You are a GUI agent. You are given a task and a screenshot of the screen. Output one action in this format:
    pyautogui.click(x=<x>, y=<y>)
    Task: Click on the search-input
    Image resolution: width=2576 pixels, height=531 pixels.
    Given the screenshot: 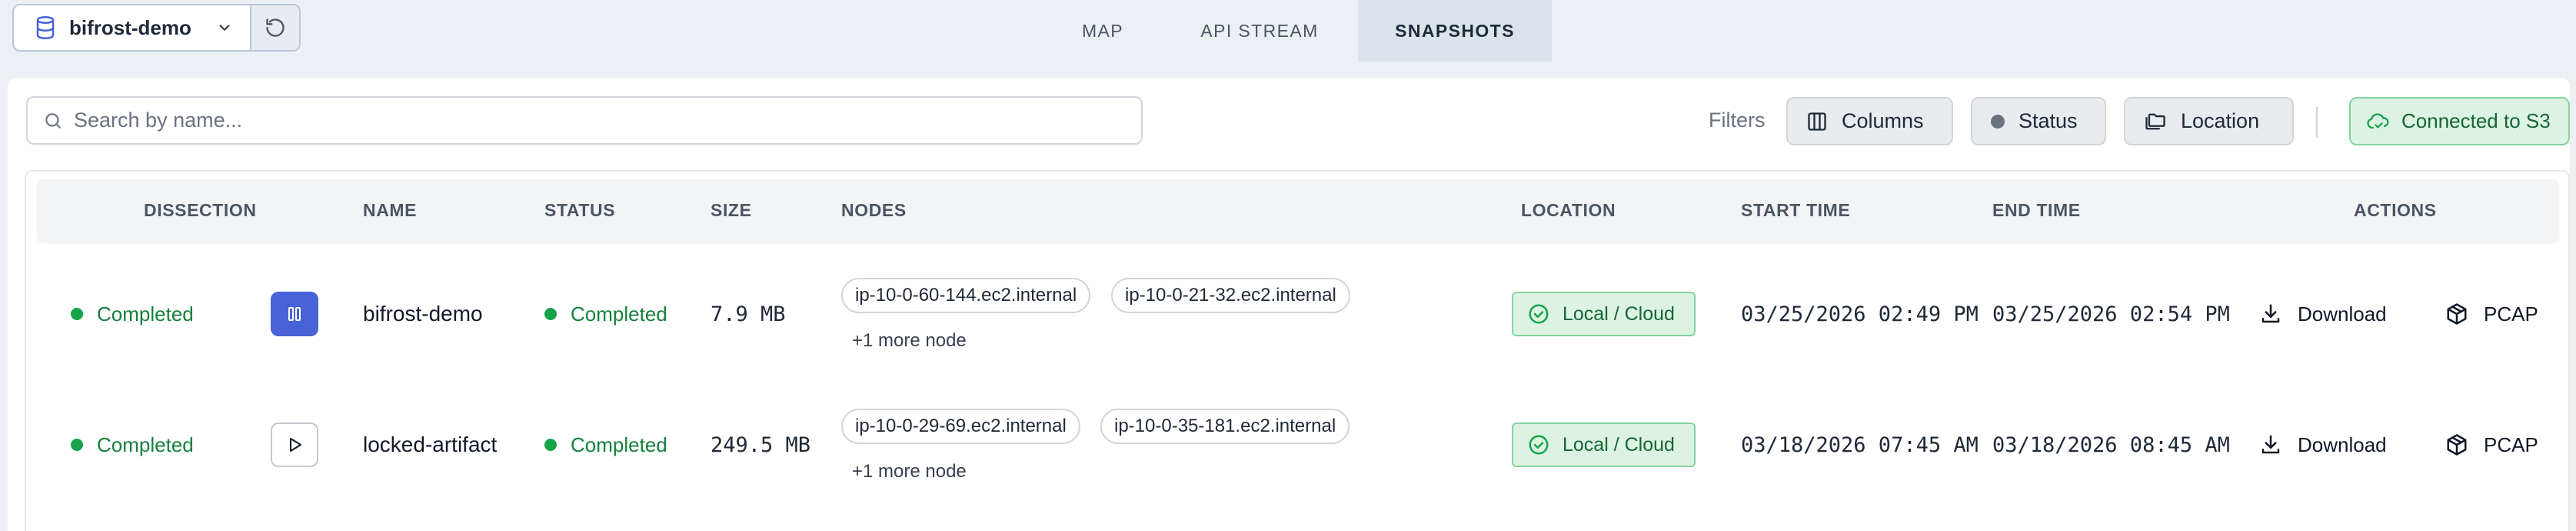 What is the action you would take?
    pyautogui.click(x=593, y=120)
    